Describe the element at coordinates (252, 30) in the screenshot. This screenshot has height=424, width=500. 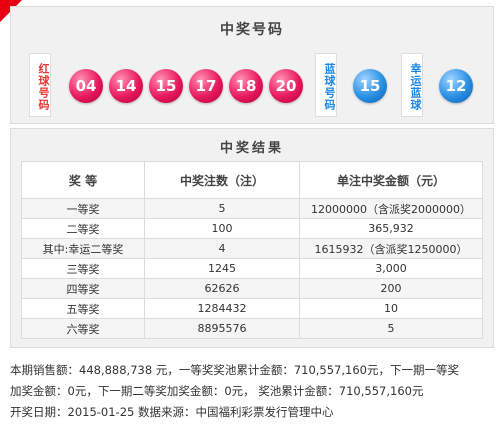
I see `winning-numbers-title: 中奖号码` at that location.